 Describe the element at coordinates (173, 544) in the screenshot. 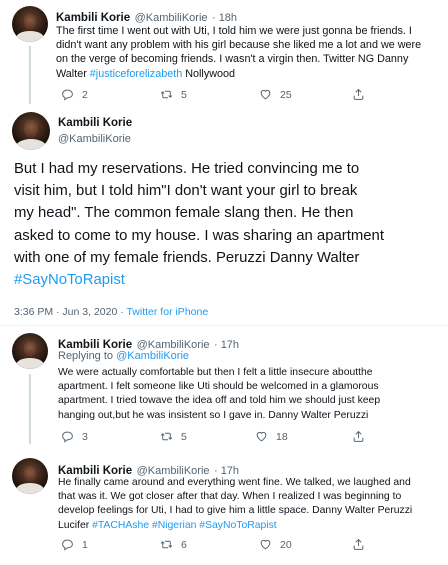

I see `retweet-button: 6` at that location.